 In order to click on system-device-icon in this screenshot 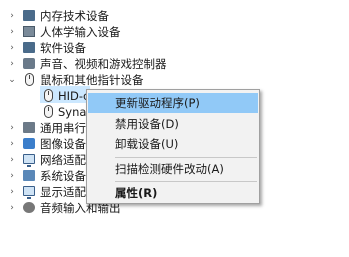, I will do `click(29, 175)`.